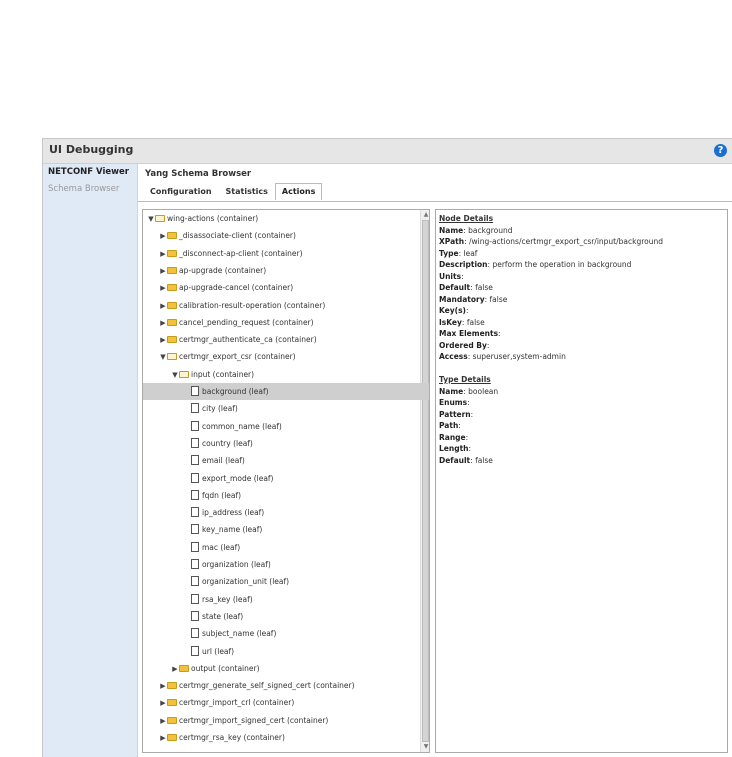 This screenshot has width=732, height=757. What do you see at coordinates (286, 426) in the screenshot?
I see `tree-leaf-node: common_name (leaf)` at bounding box center [286, 426].